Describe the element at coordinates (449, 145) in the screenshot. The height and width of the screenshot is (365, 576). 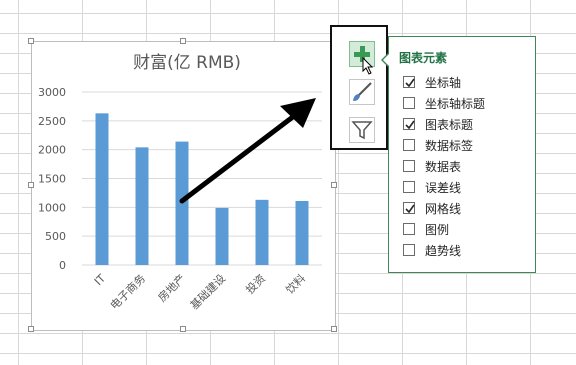
I see `option-label: 数据标签` at that location.